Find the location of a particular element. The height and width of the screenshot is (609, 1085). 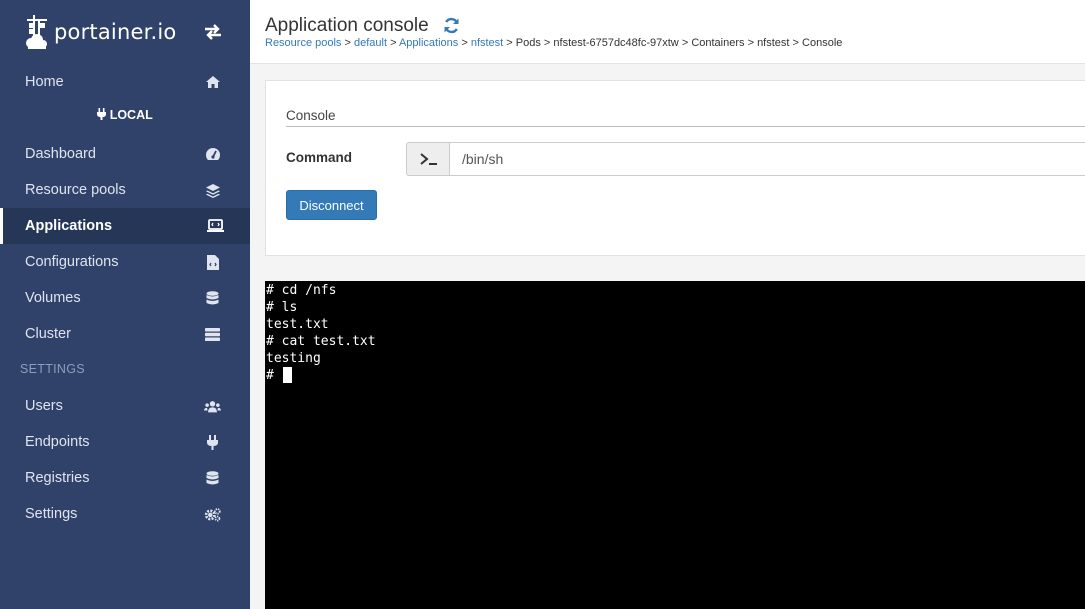

sidebar-item-users: Users is located at coordinates (125, 406).